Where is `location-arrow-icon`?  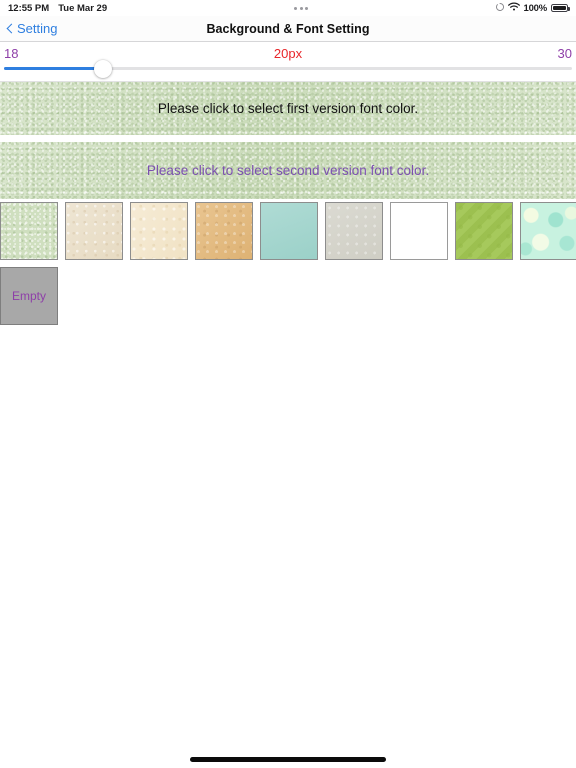 location-arrow-icon is located at coordinates (499, 8).